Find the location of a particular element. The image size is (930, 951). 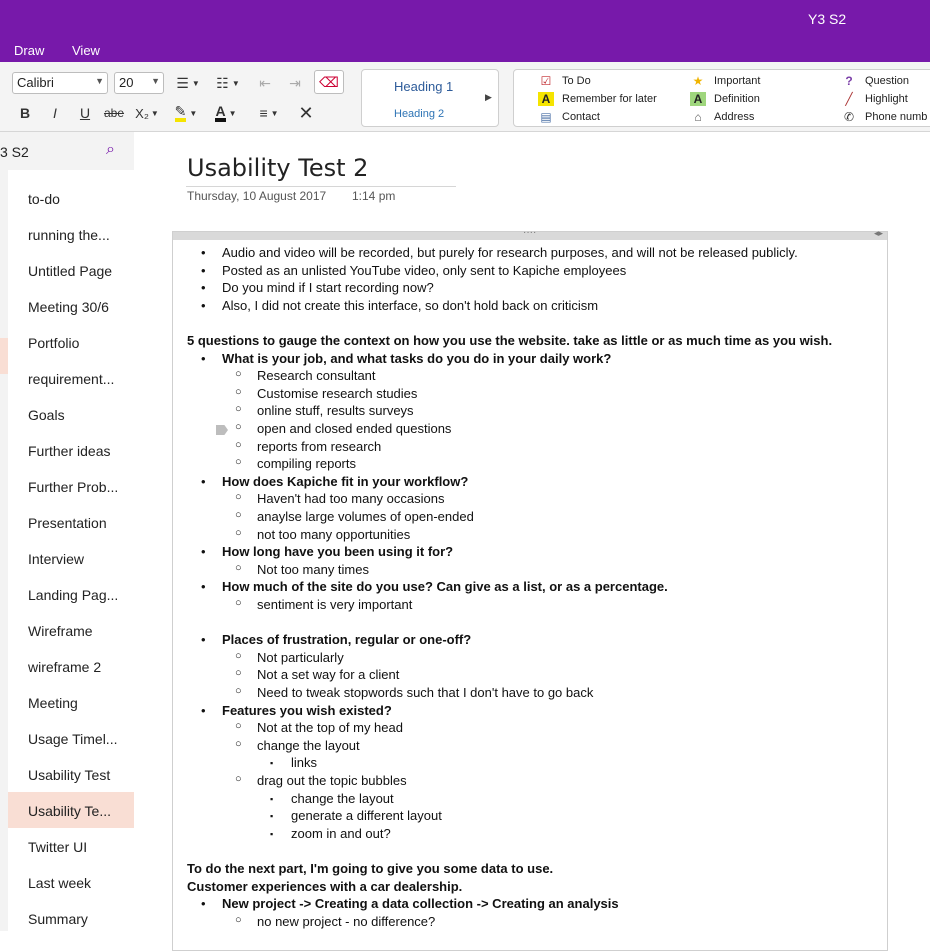

bullets-button: ☰ ▼ is located at coordinates (188, 83).